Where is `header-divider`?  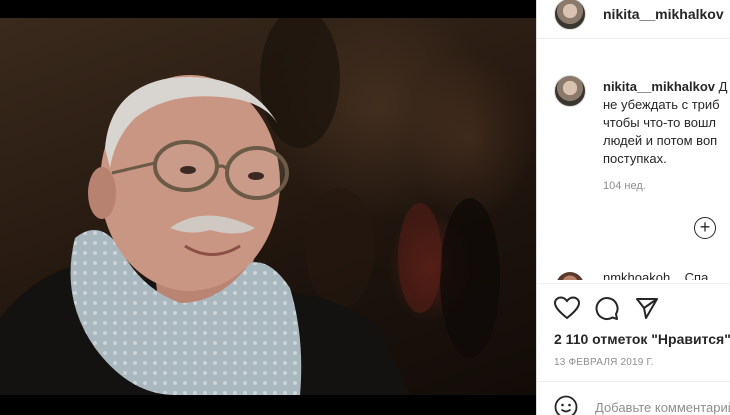
header-divider is located at coordinates (633, 38).